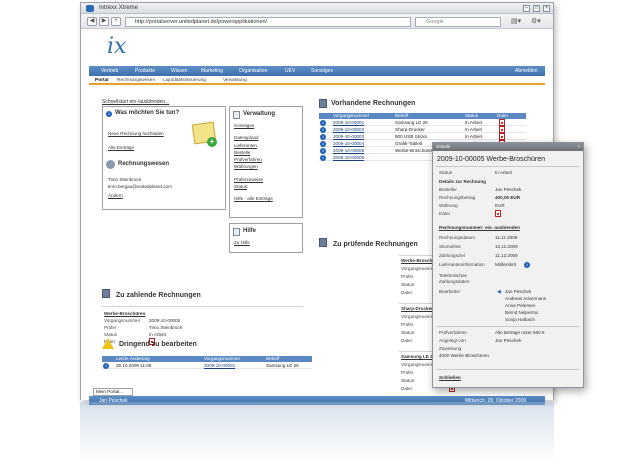  What do you see at coordinates (519, 21) in the screenshot?
I see `page-menu-icon: ▤▾` at bounding box center [519, 21].